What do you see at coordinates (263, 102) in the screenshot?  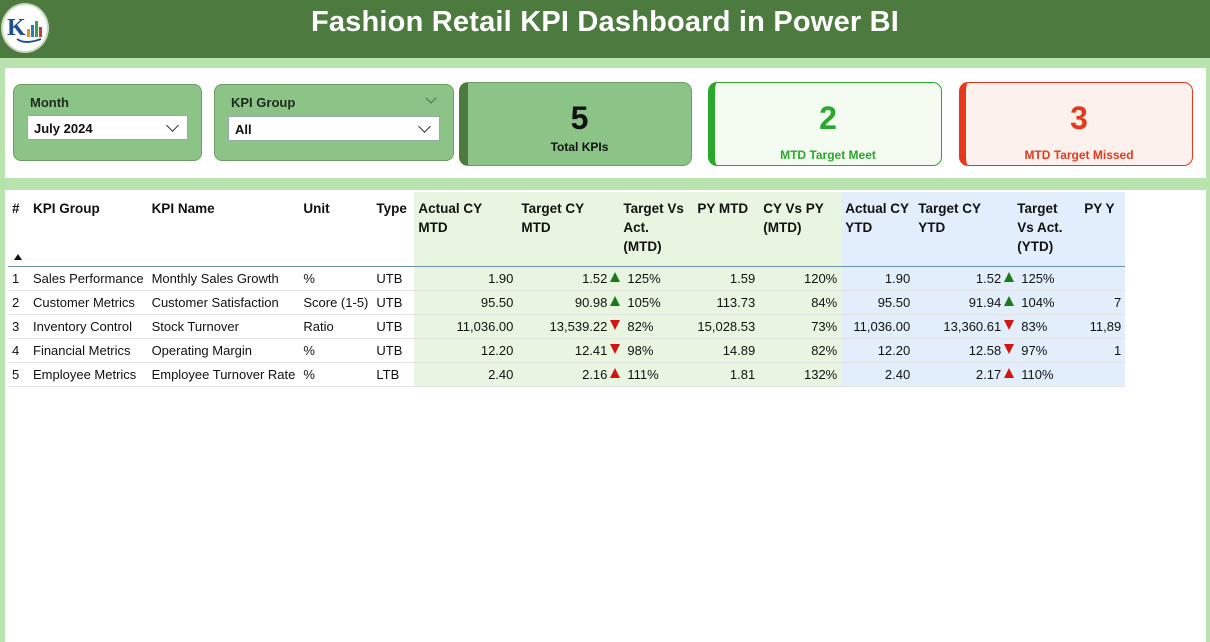 I see `kpi-group-slicer-label: KPI Group` at bounding box center [263, 102].